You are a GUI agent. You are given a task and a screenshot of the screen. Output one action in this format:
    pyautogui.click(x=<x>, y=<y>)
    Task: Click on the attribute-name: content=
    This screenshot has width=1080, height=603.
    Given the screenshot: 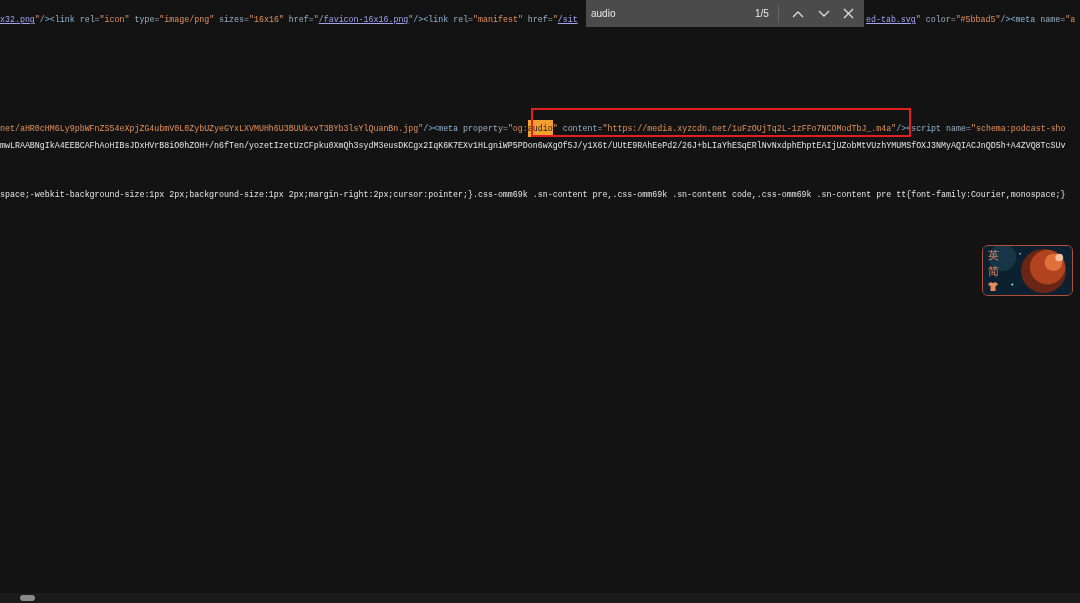 What is the action you would take?
    pyautogui.click(x=582, y=129)
    